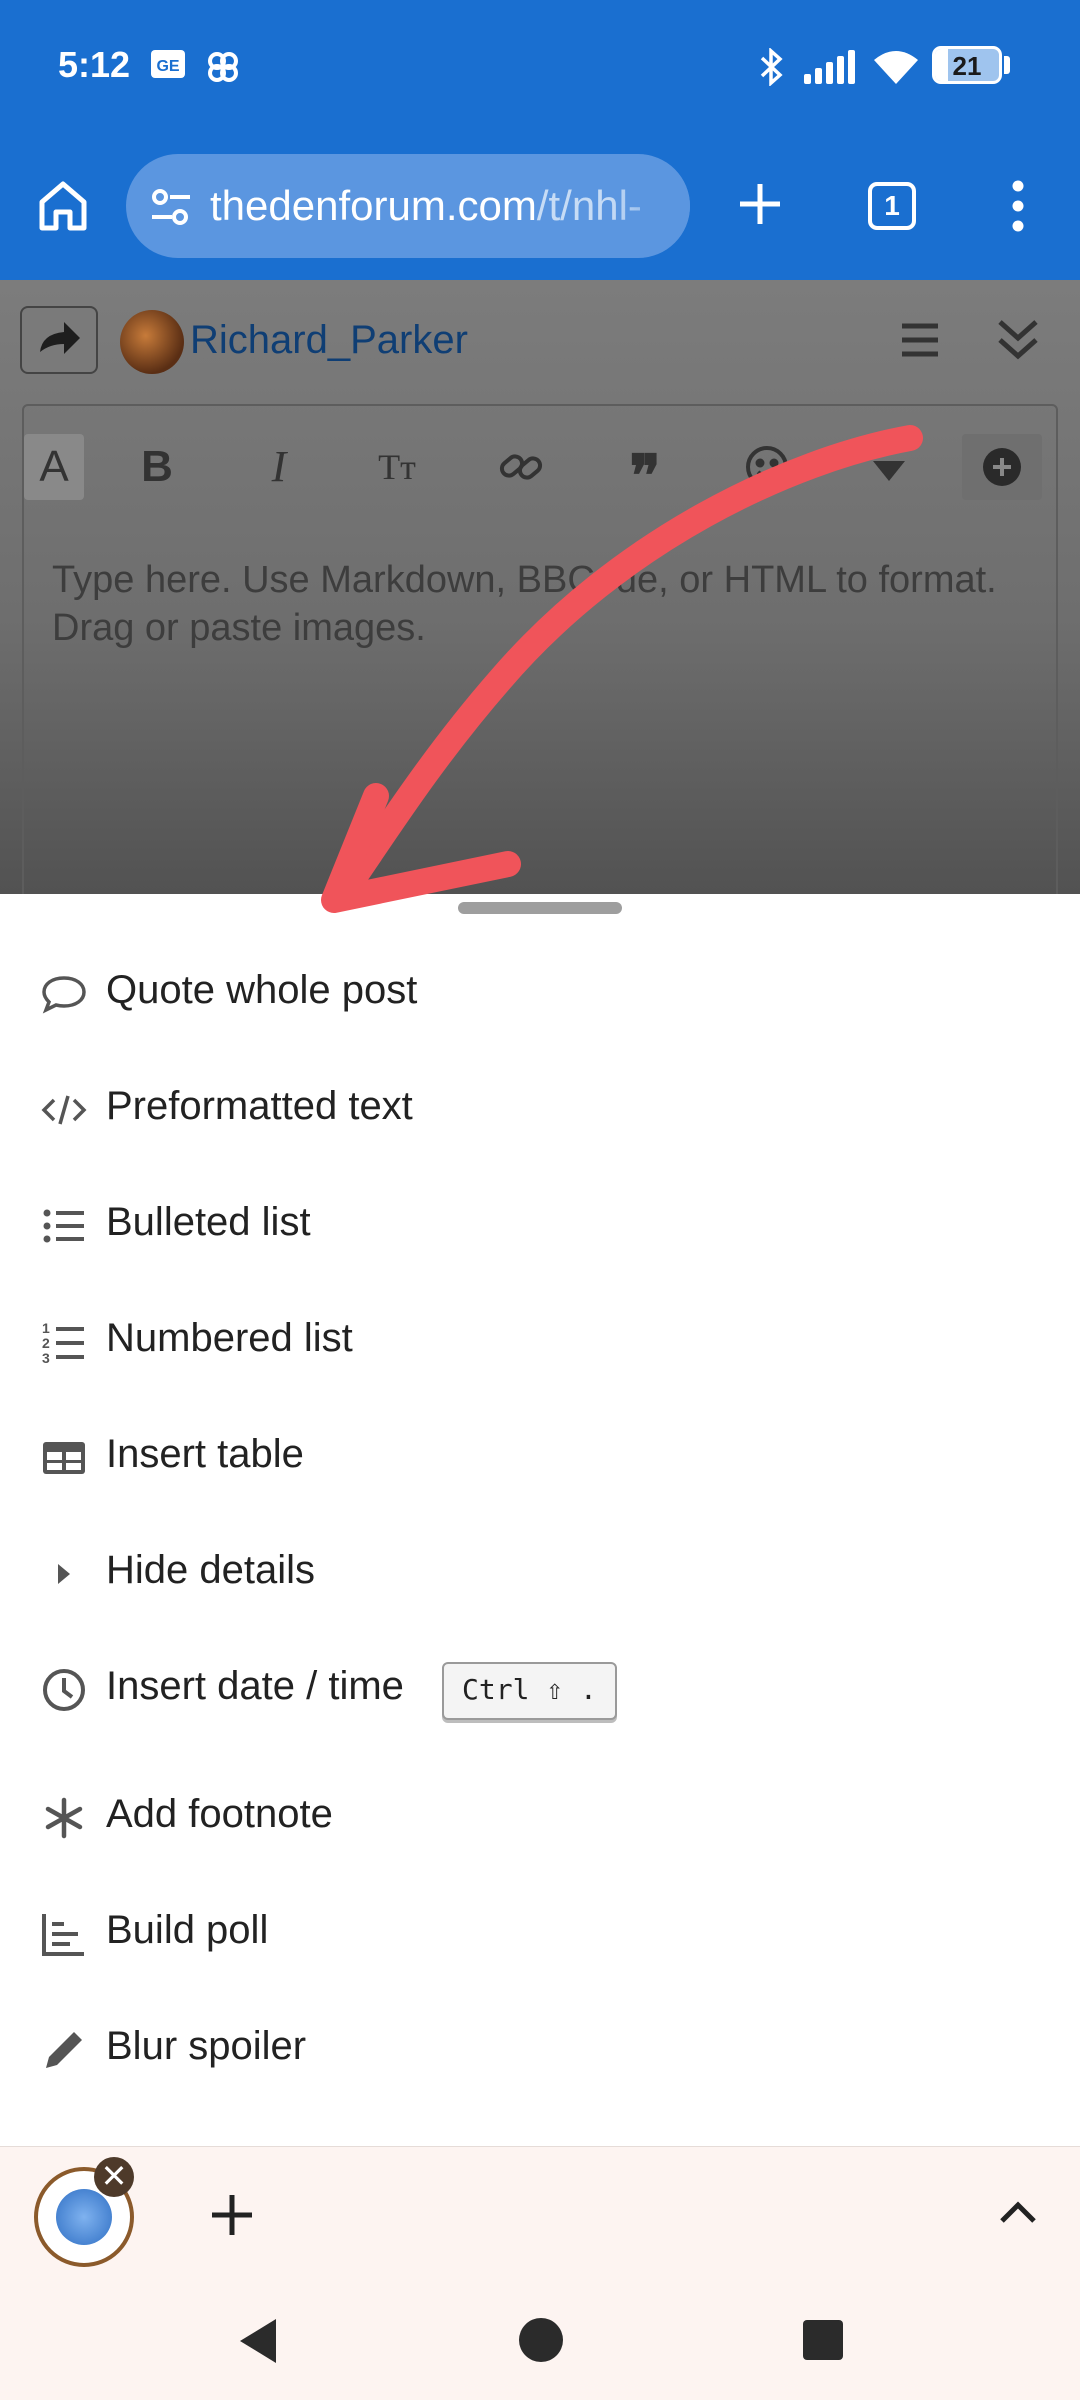 The width and height of the screenshot is (1080, 2400). What do you see at coordinates (540, 1108) in the screenshot?
I see `menu-item-preformatted-text: Preformatted text` at bounding box center [540, 1108].